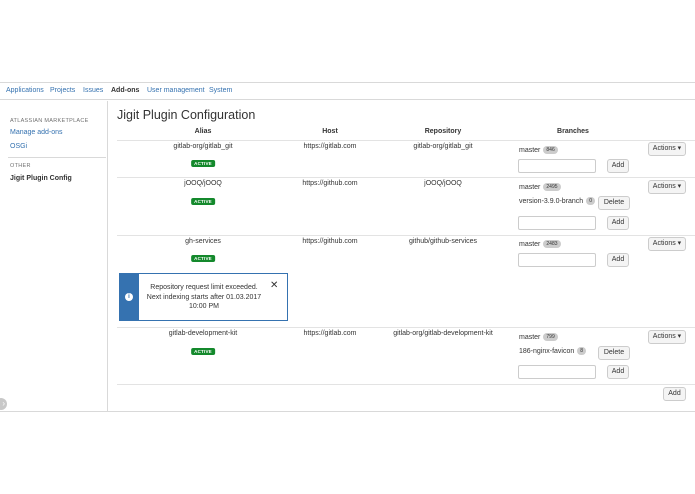 The image size is (695, 494). Describe the element at coordinates (18, 146) in the screenshot. I see `sidebar-item-osgi: OSGi` at that location.